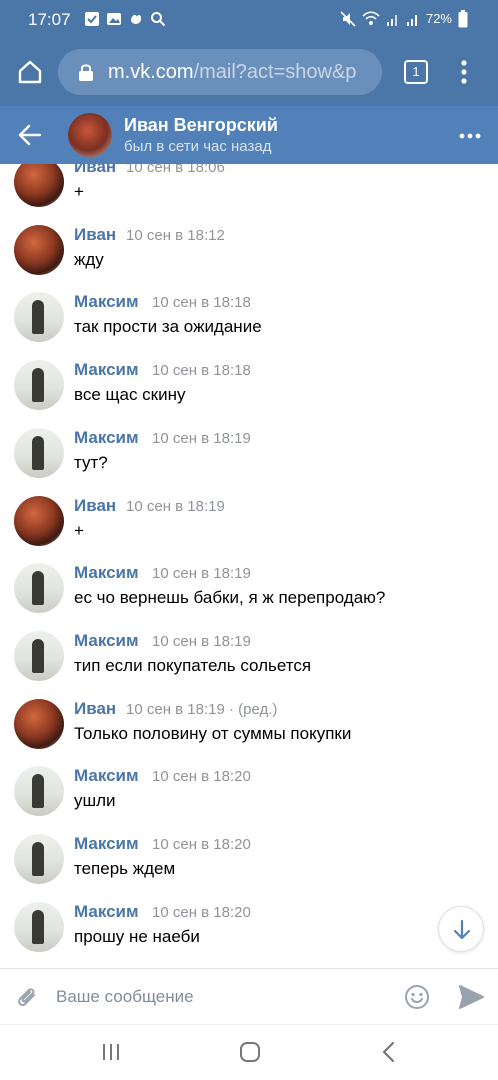 Image resolution: width=498 pixels, height=1080 pixels. I want to click on message-text: Только половину от суммы покупки, so click(213, 733).